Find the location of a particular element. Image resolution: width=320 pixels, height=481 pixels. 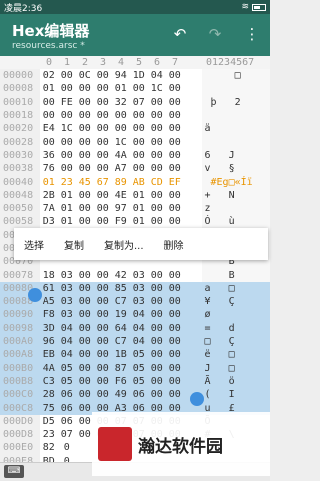

hex-byte: 67 is located at coordinates (103, 182).